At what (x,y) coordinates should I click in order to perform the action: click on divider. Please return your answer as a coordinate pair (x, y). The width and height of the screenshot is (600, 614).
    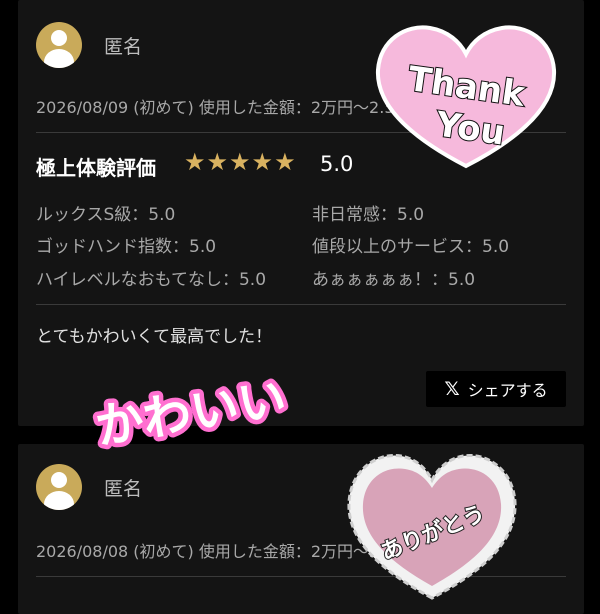
    Looking at the image, I should click on (301, 304).